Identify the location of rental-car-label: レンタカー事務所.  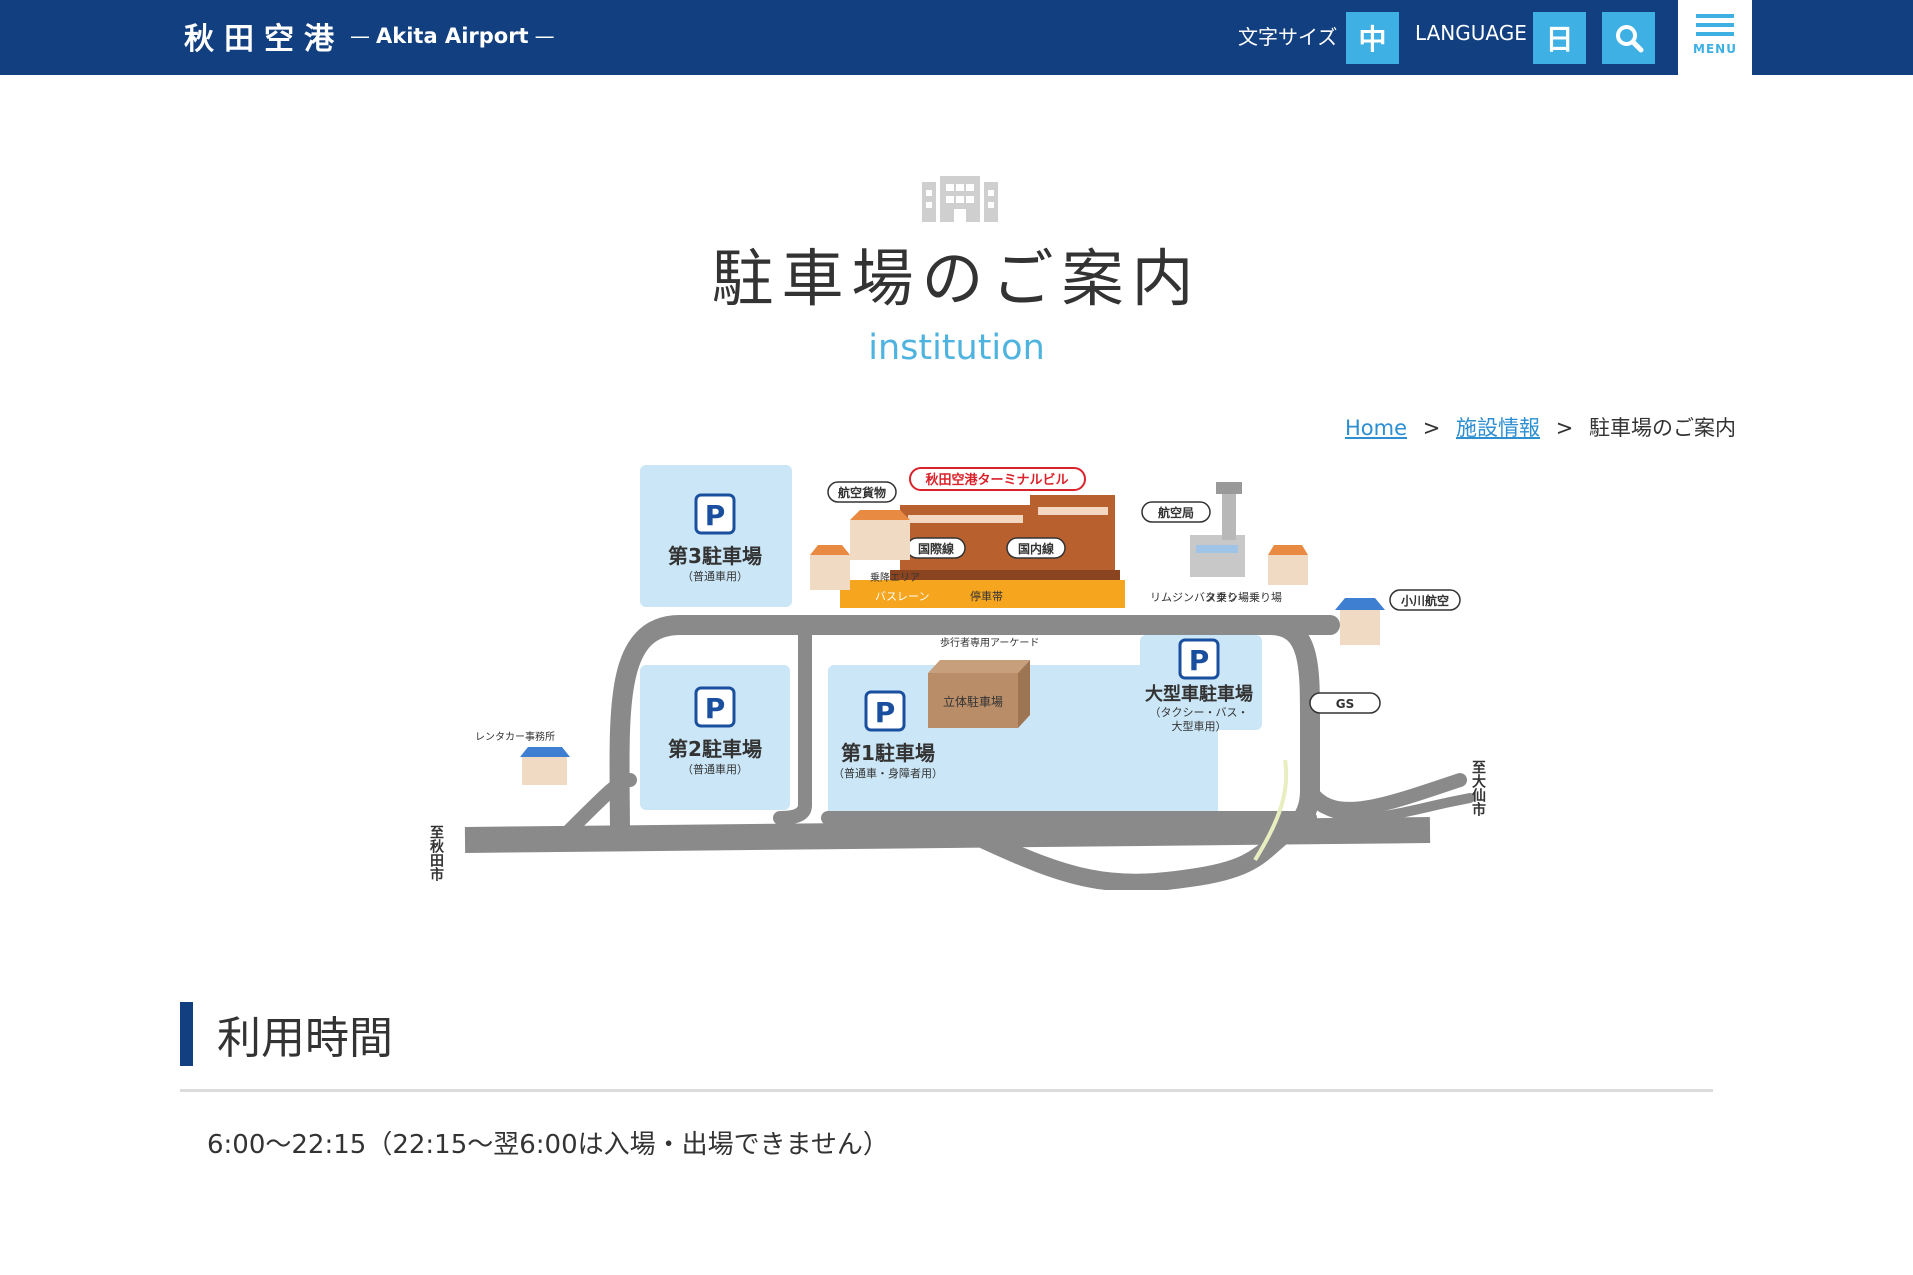
(515, 736).